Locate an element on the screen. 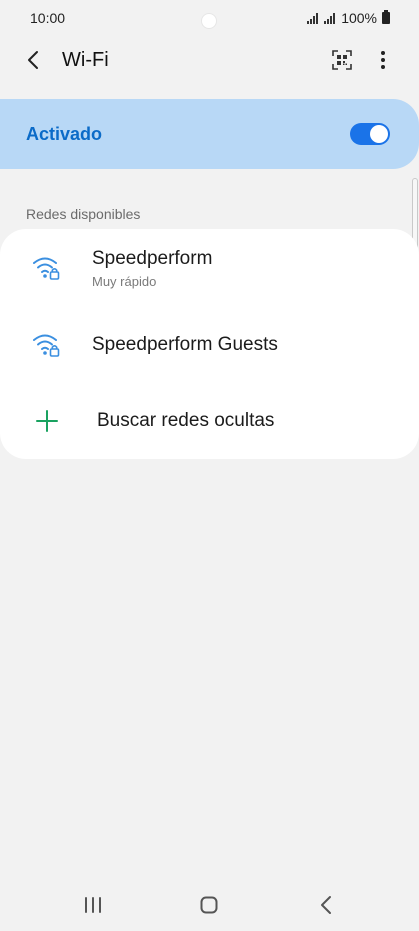 The height and width of the screenshot is (931, 419). home-icon is located at coordinates (209, 905).